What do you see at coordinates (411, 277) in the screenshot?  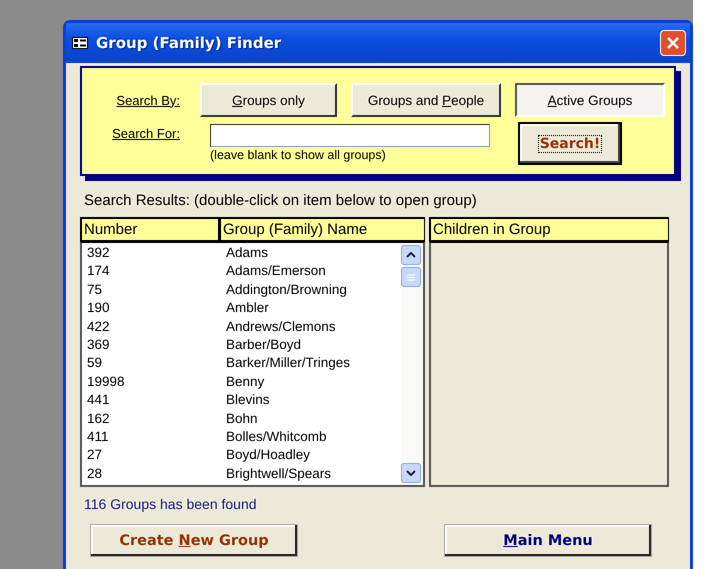 I see `scroll-thumb` at bounding box center [411, 277].